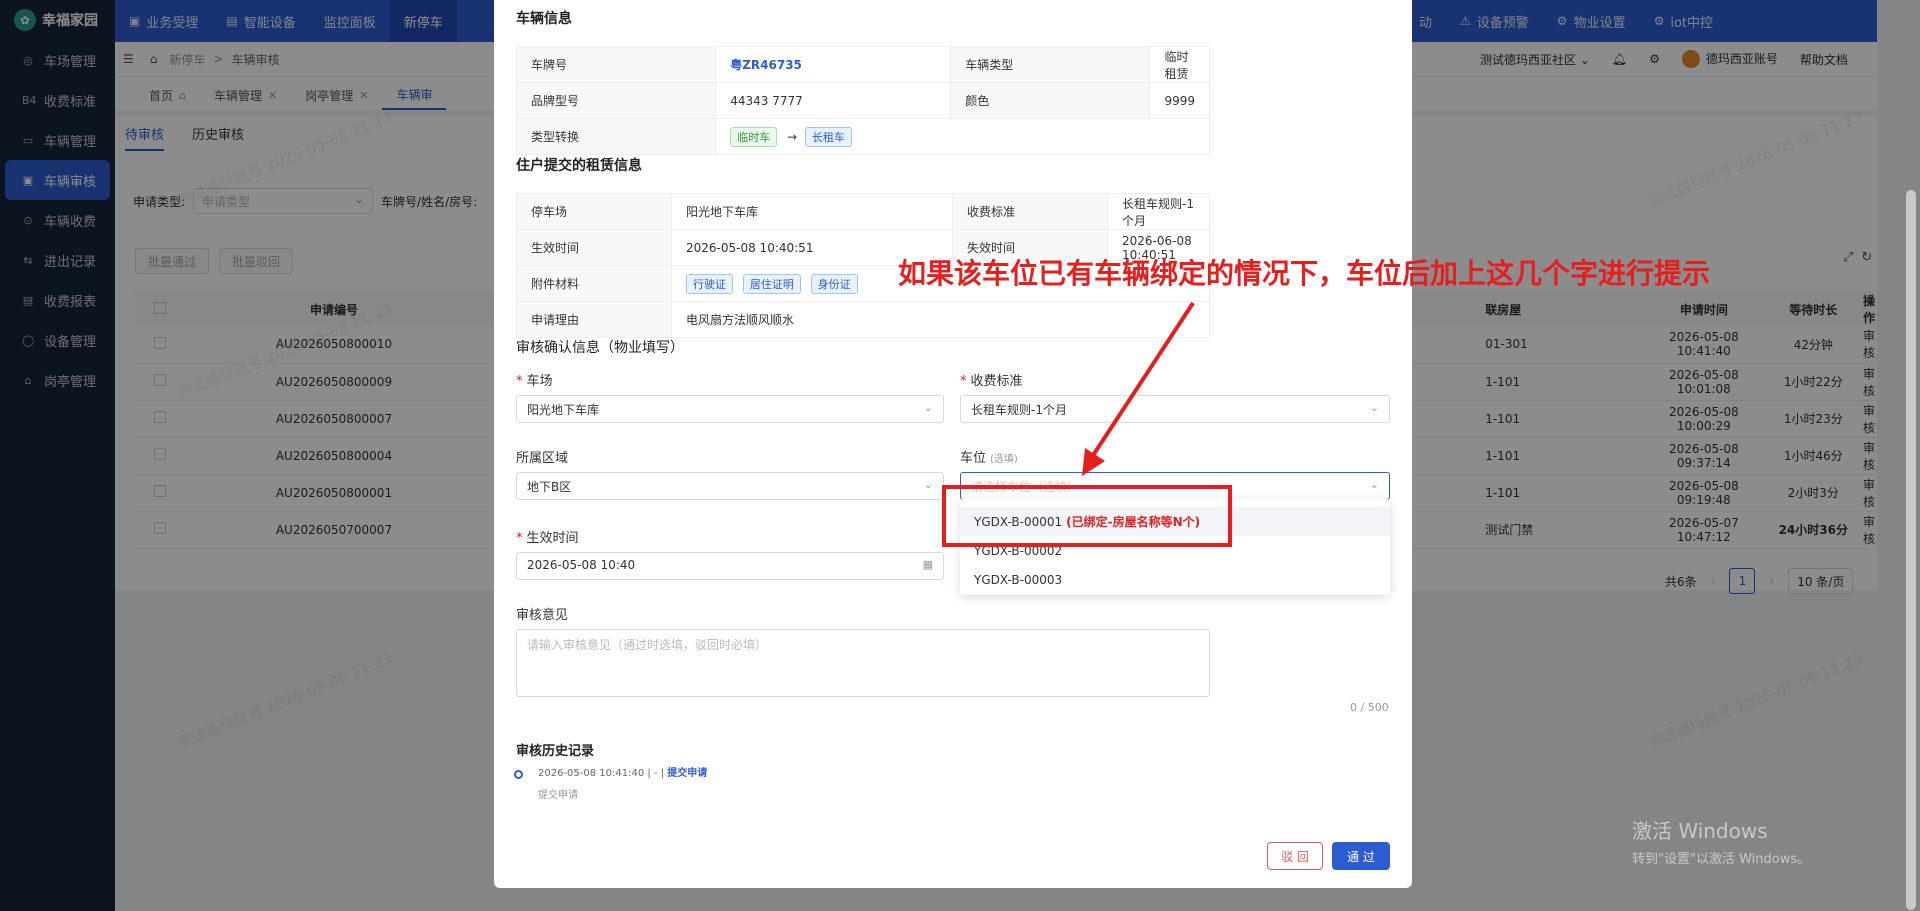  I want to click on confirm-info-title: 审核确认信息（物业填写）, so click(600, 348).